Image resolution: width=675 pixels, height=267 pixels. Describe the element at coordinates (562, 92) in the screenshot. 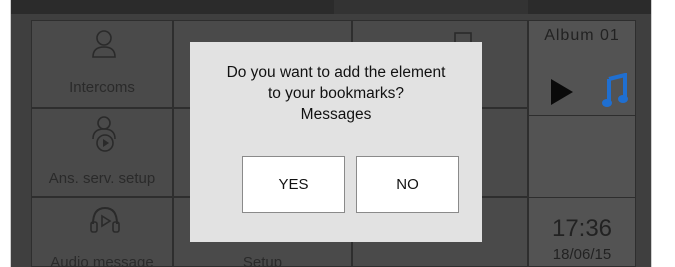

I see `play-icon` at that location.